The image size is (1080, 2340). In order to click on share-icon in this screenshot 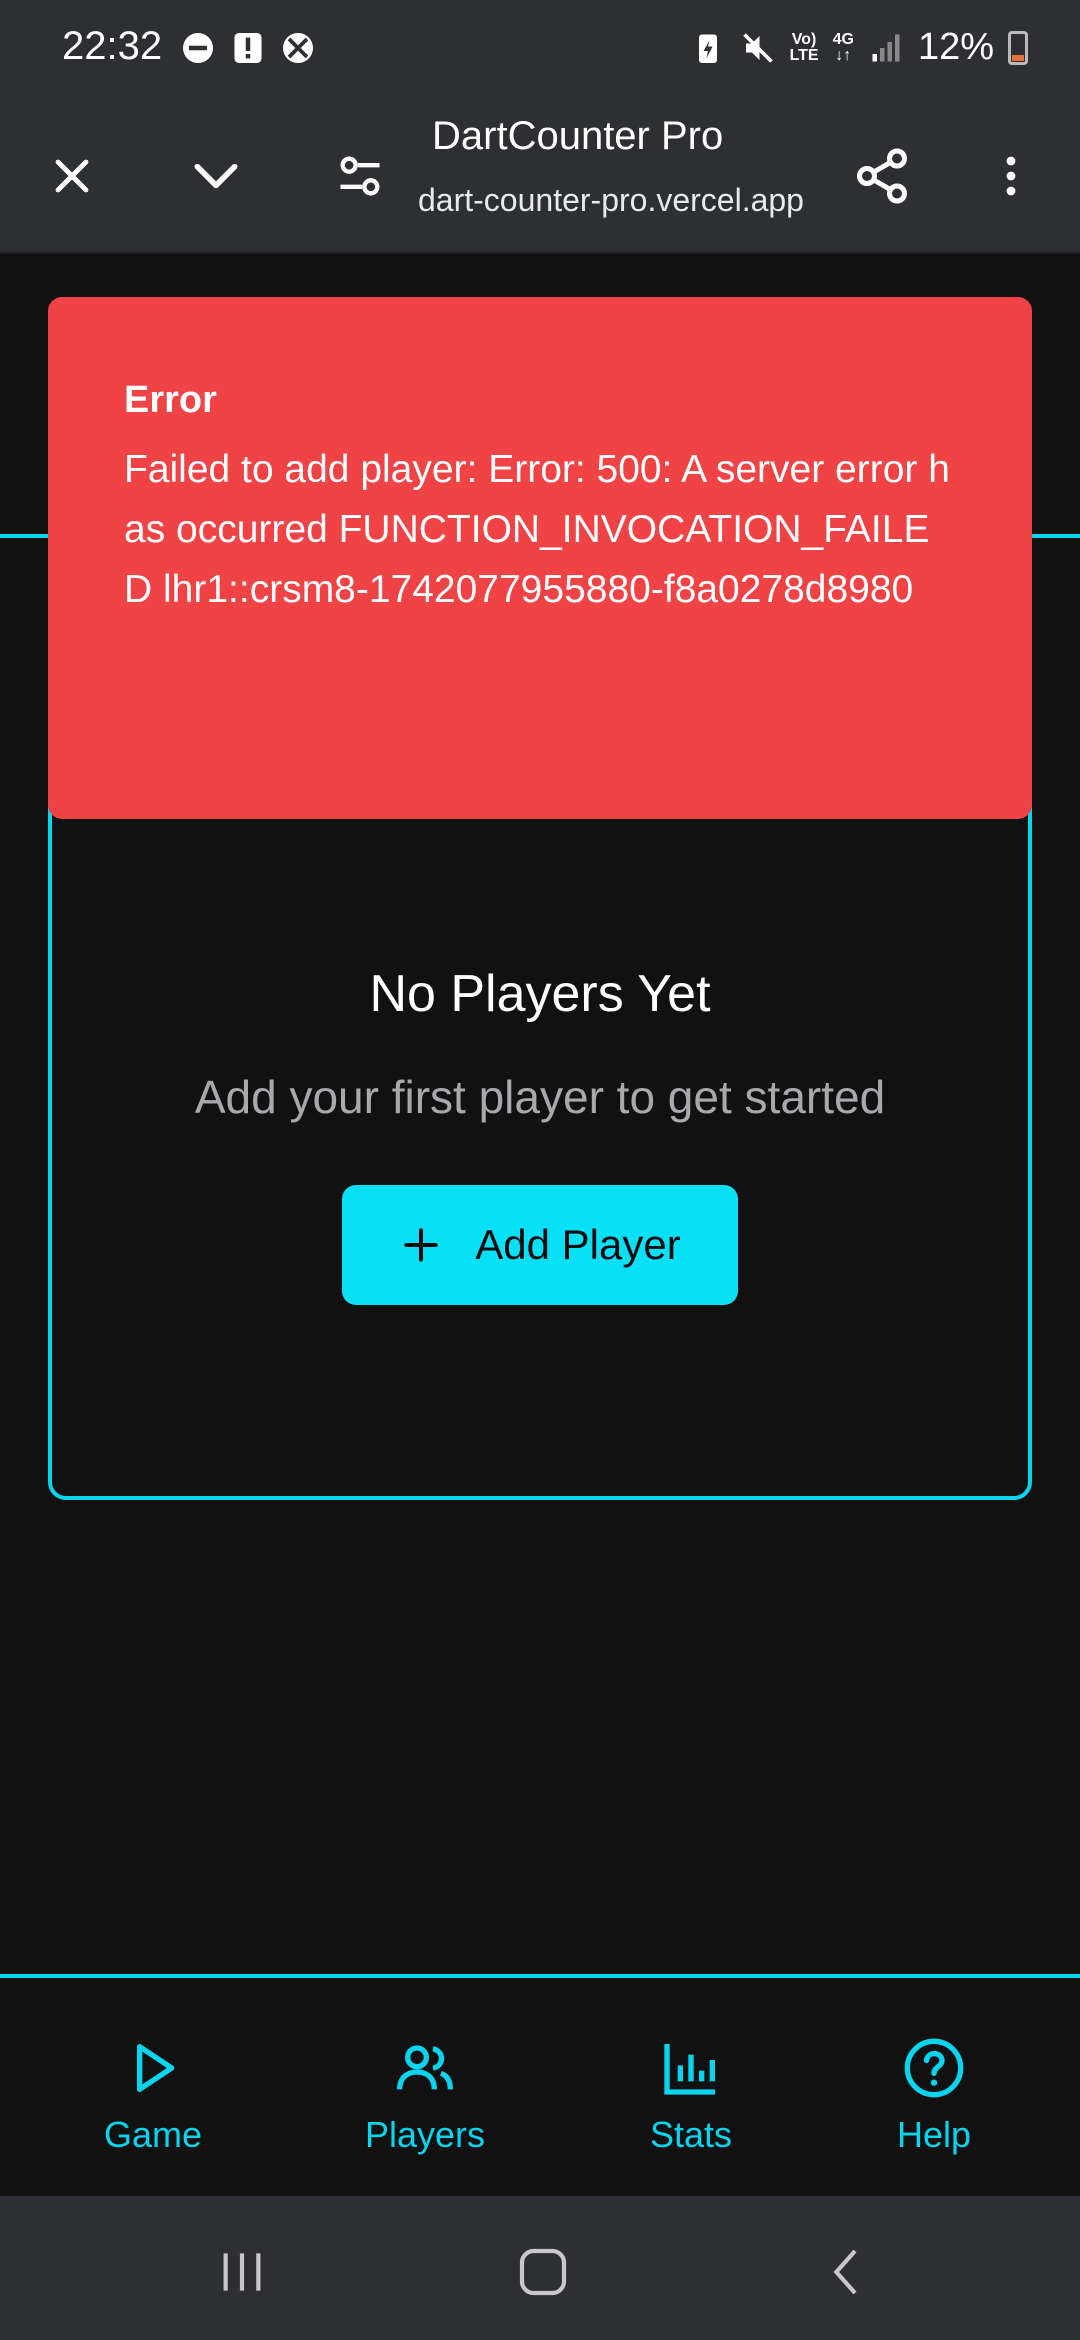, I will do `click(882, 176)`.